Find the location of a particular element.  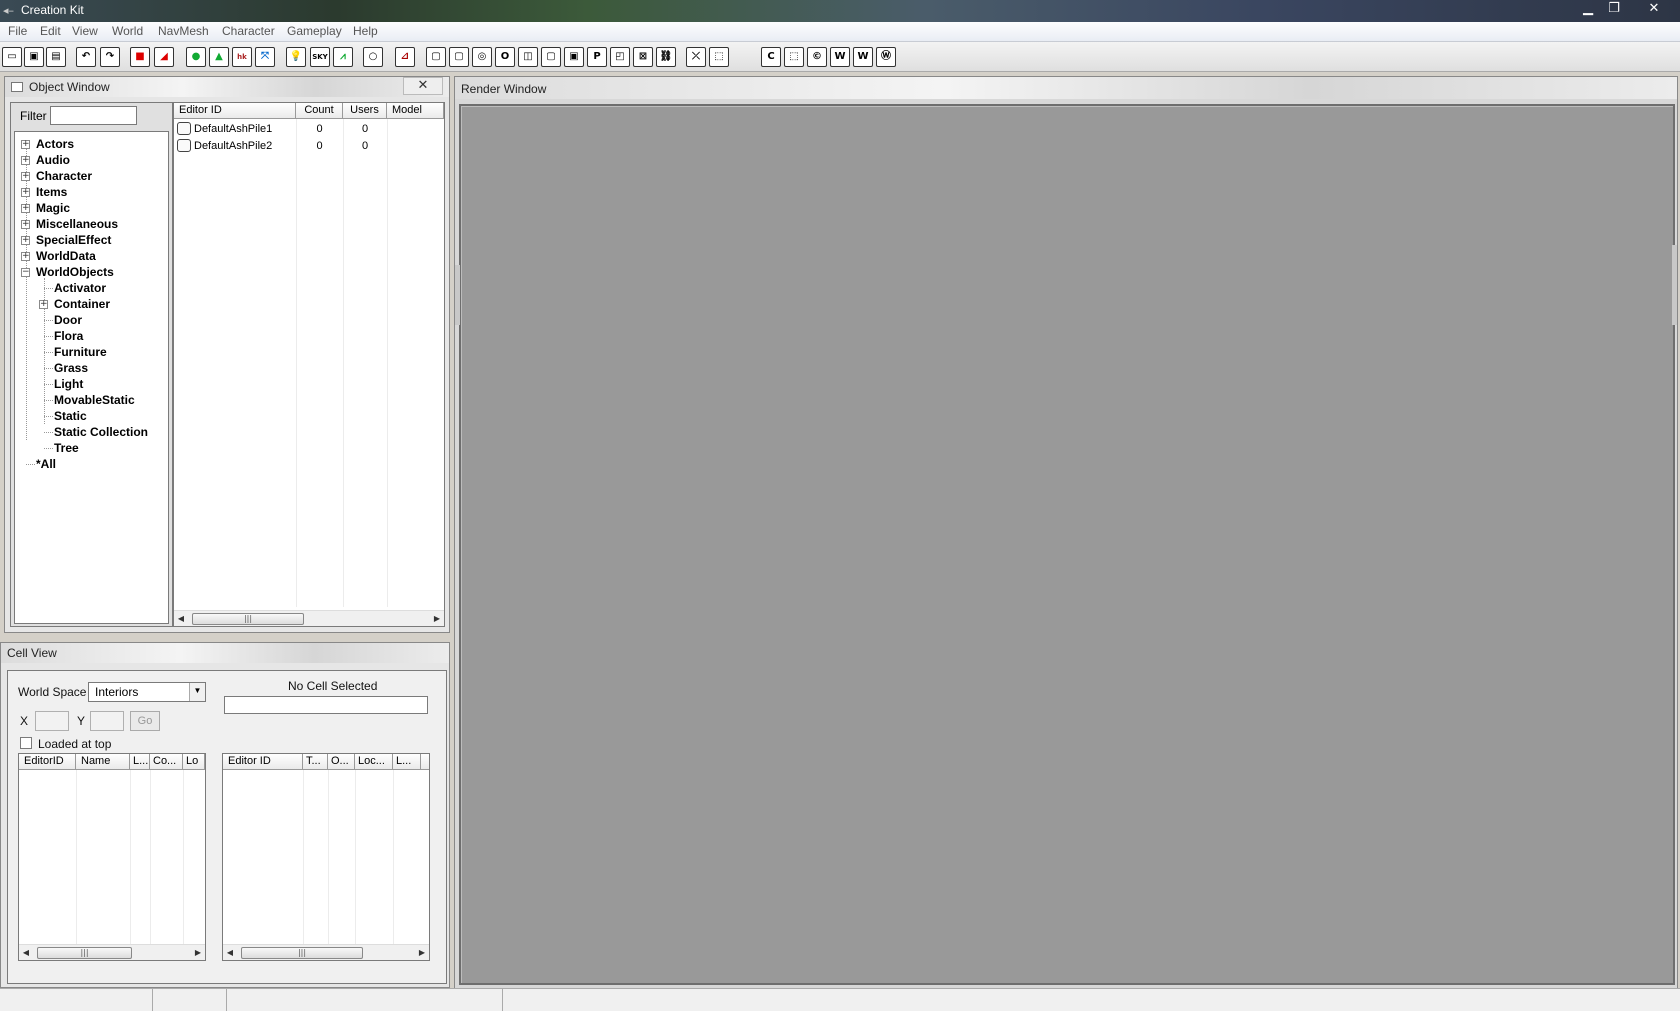

open-icon: ▭ is located at coordinates (12, 57).